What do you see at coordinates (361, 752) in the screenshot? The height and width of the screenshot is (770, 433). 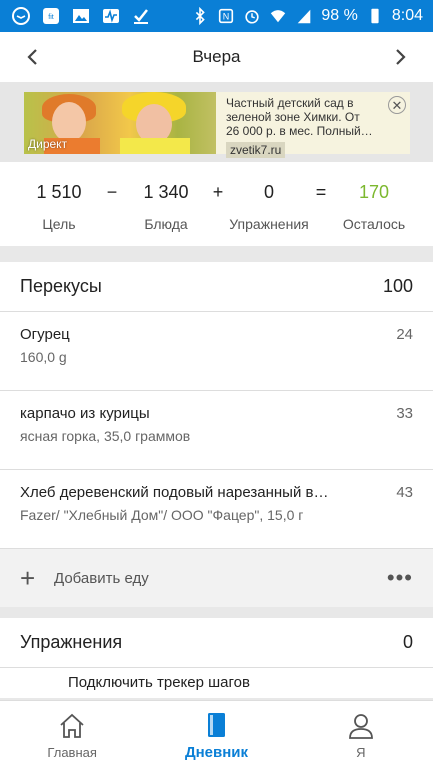 I see `tab-me-label: Я` at bounding box center [361, 752].